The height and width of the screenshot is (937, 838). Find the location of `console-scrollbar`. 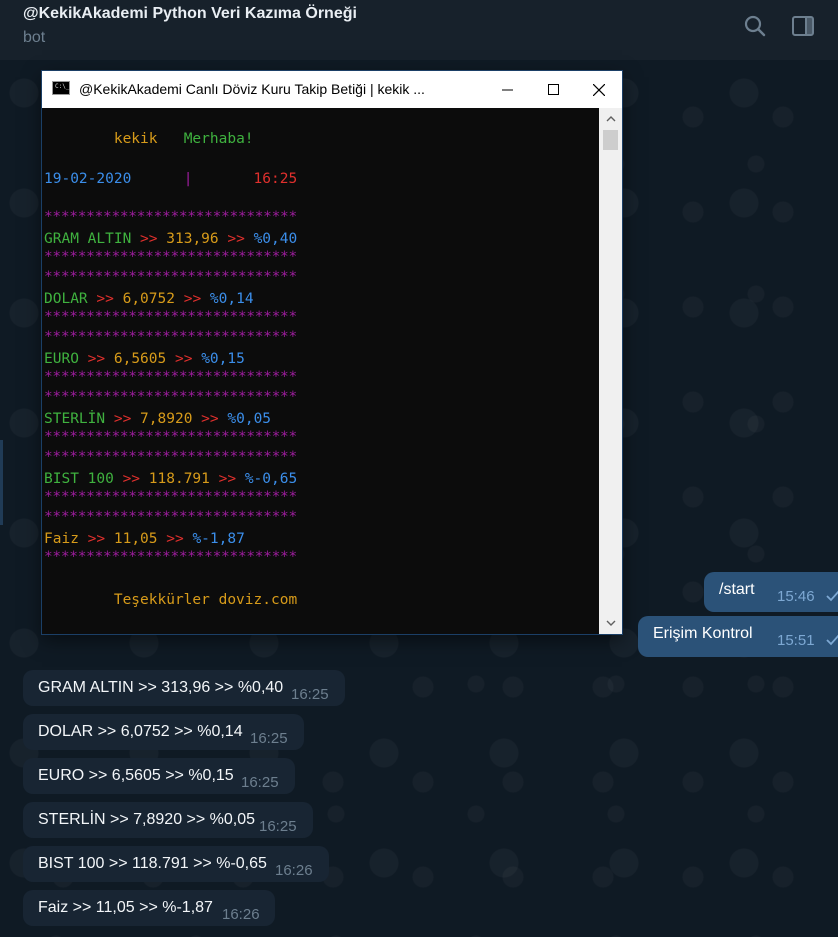

console-scrollbar is located at coordinates (610, 371).